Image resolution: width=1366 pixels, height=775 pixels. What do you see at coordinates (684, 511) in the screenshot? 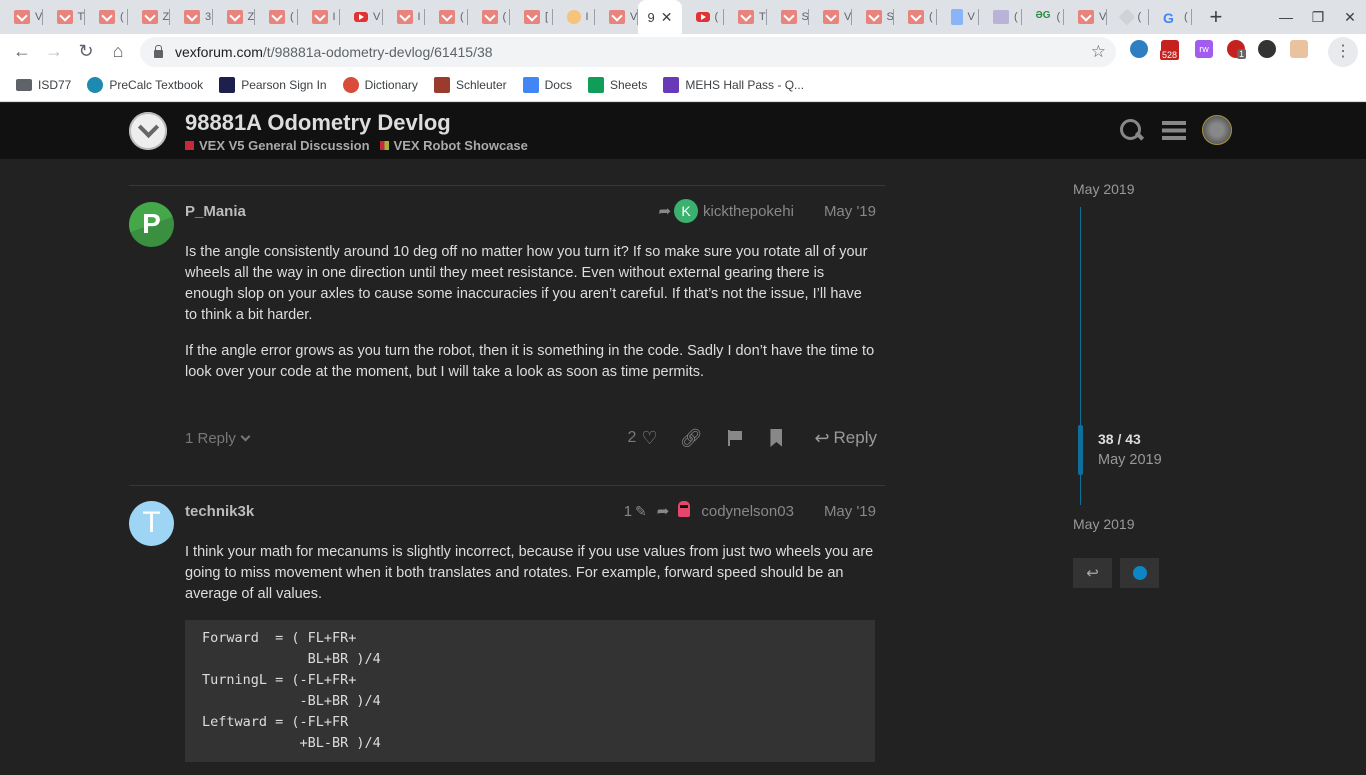
I see `reply-to-avatar` at bounding box center [684, 511].